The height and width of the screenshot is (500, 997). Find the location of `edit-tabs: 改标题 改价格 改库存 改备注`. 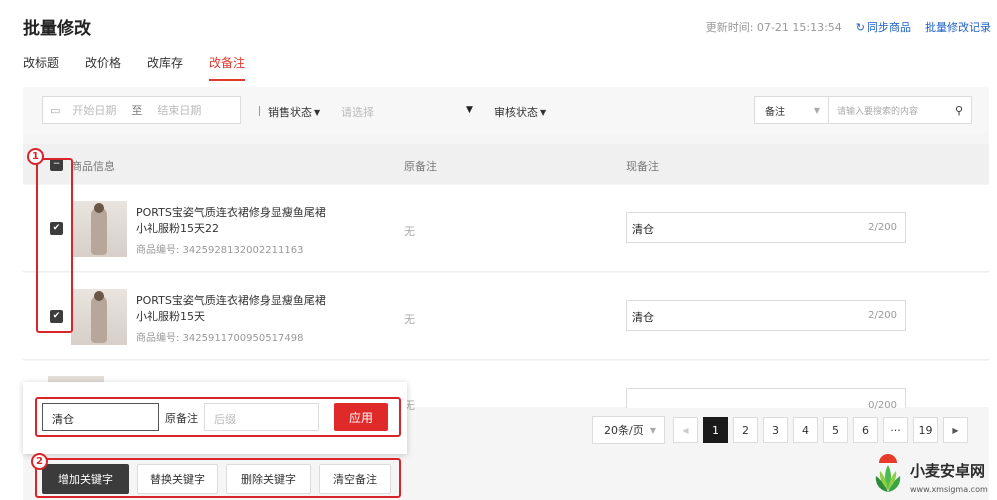

edit-tabs: 改标题 改价格 改库存 改备注 is located at coordinates (147, 67).